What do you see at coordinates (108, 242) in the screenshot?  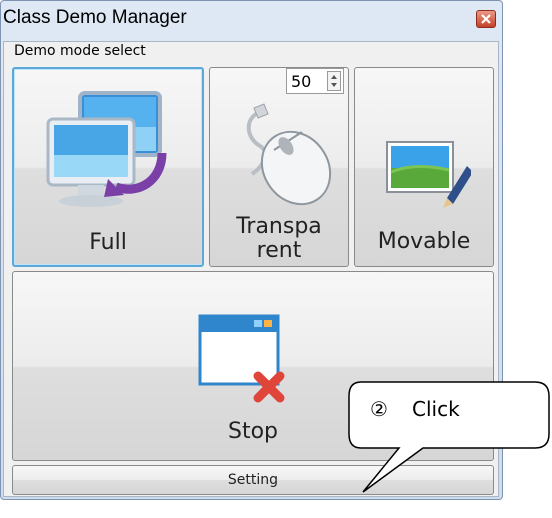 I see `full-mode-label: Full` at bounding box center [108, 242].